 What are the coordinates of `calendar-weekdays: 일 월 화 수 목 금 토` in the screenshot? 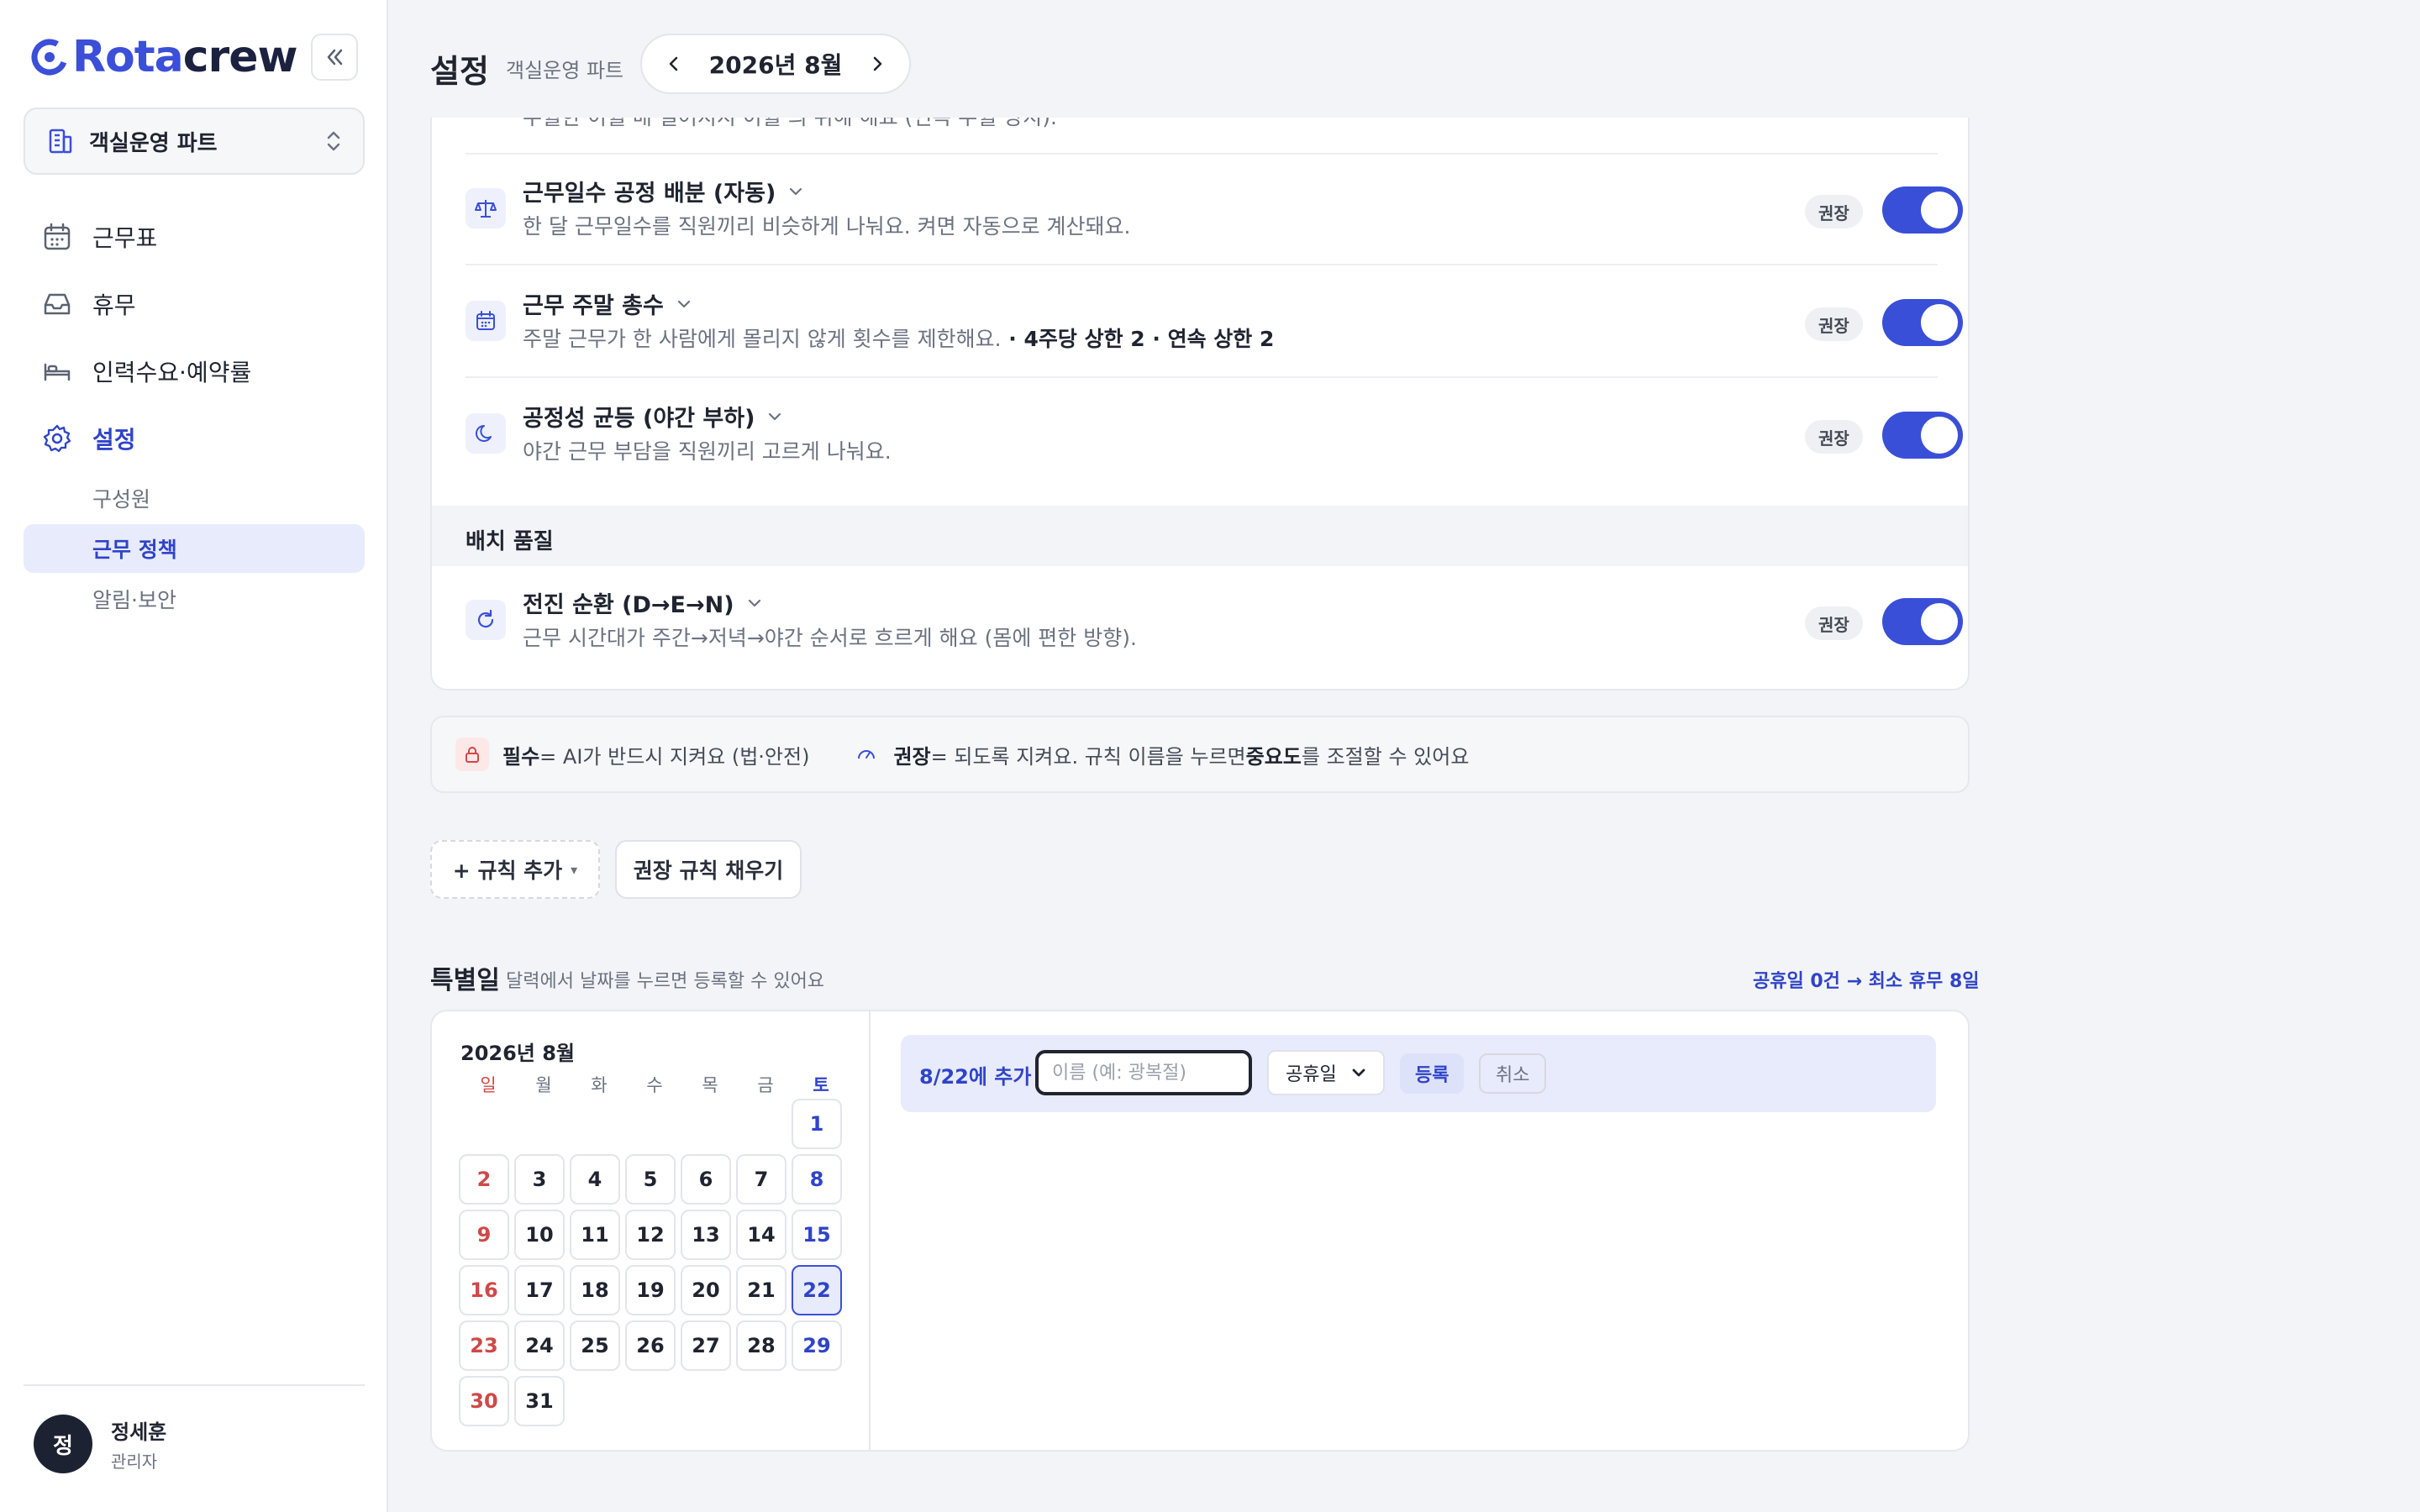 It's located at (654, 1084).